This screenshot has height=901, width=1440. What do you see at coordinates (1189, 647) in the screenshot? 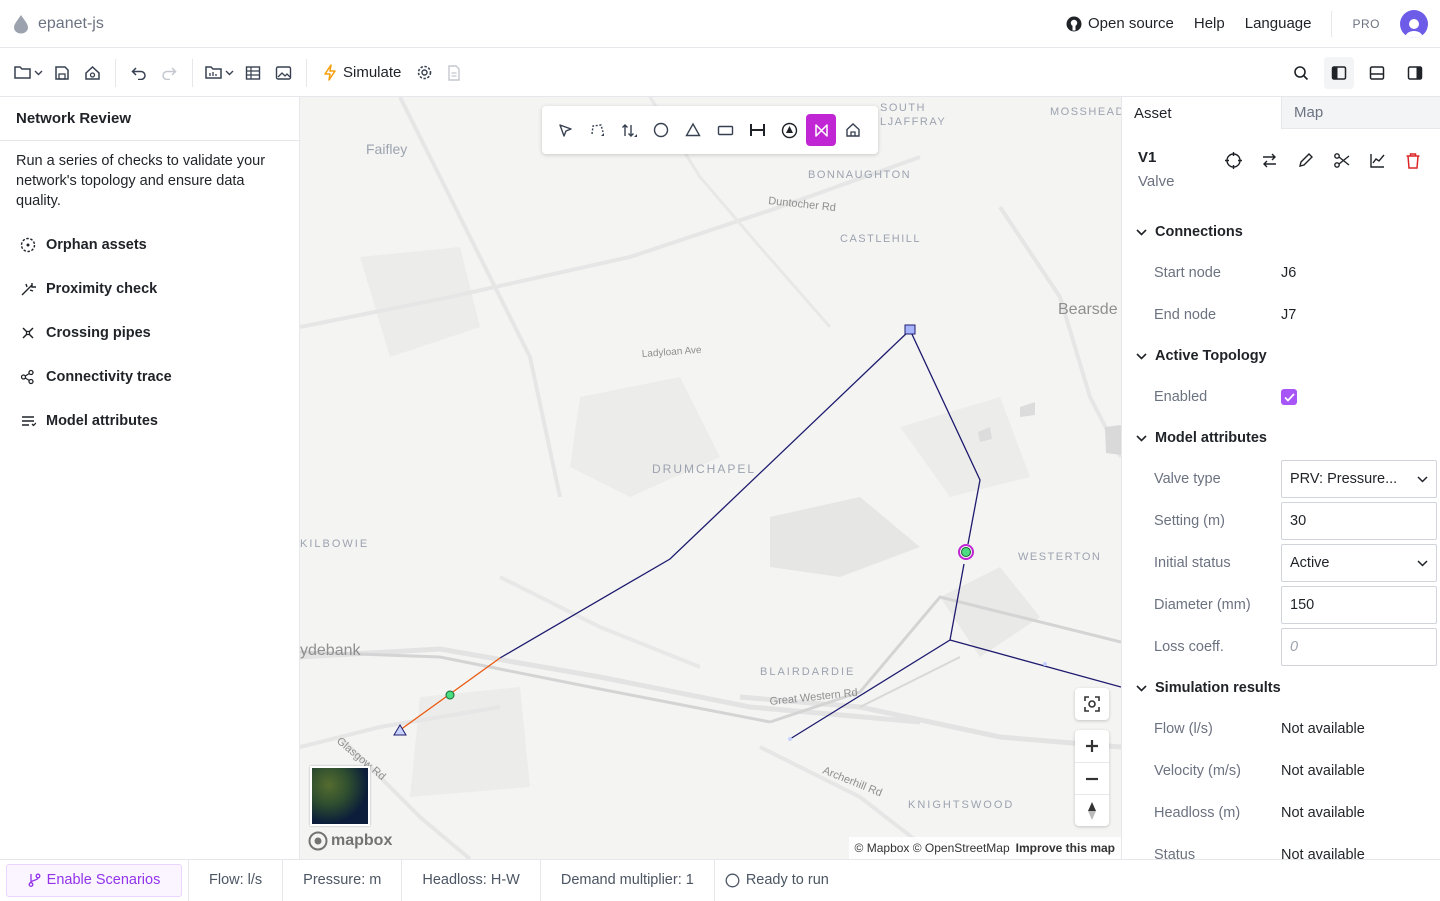
I see `field-label: Loss coeff.` at bounding box center [1189, 647].